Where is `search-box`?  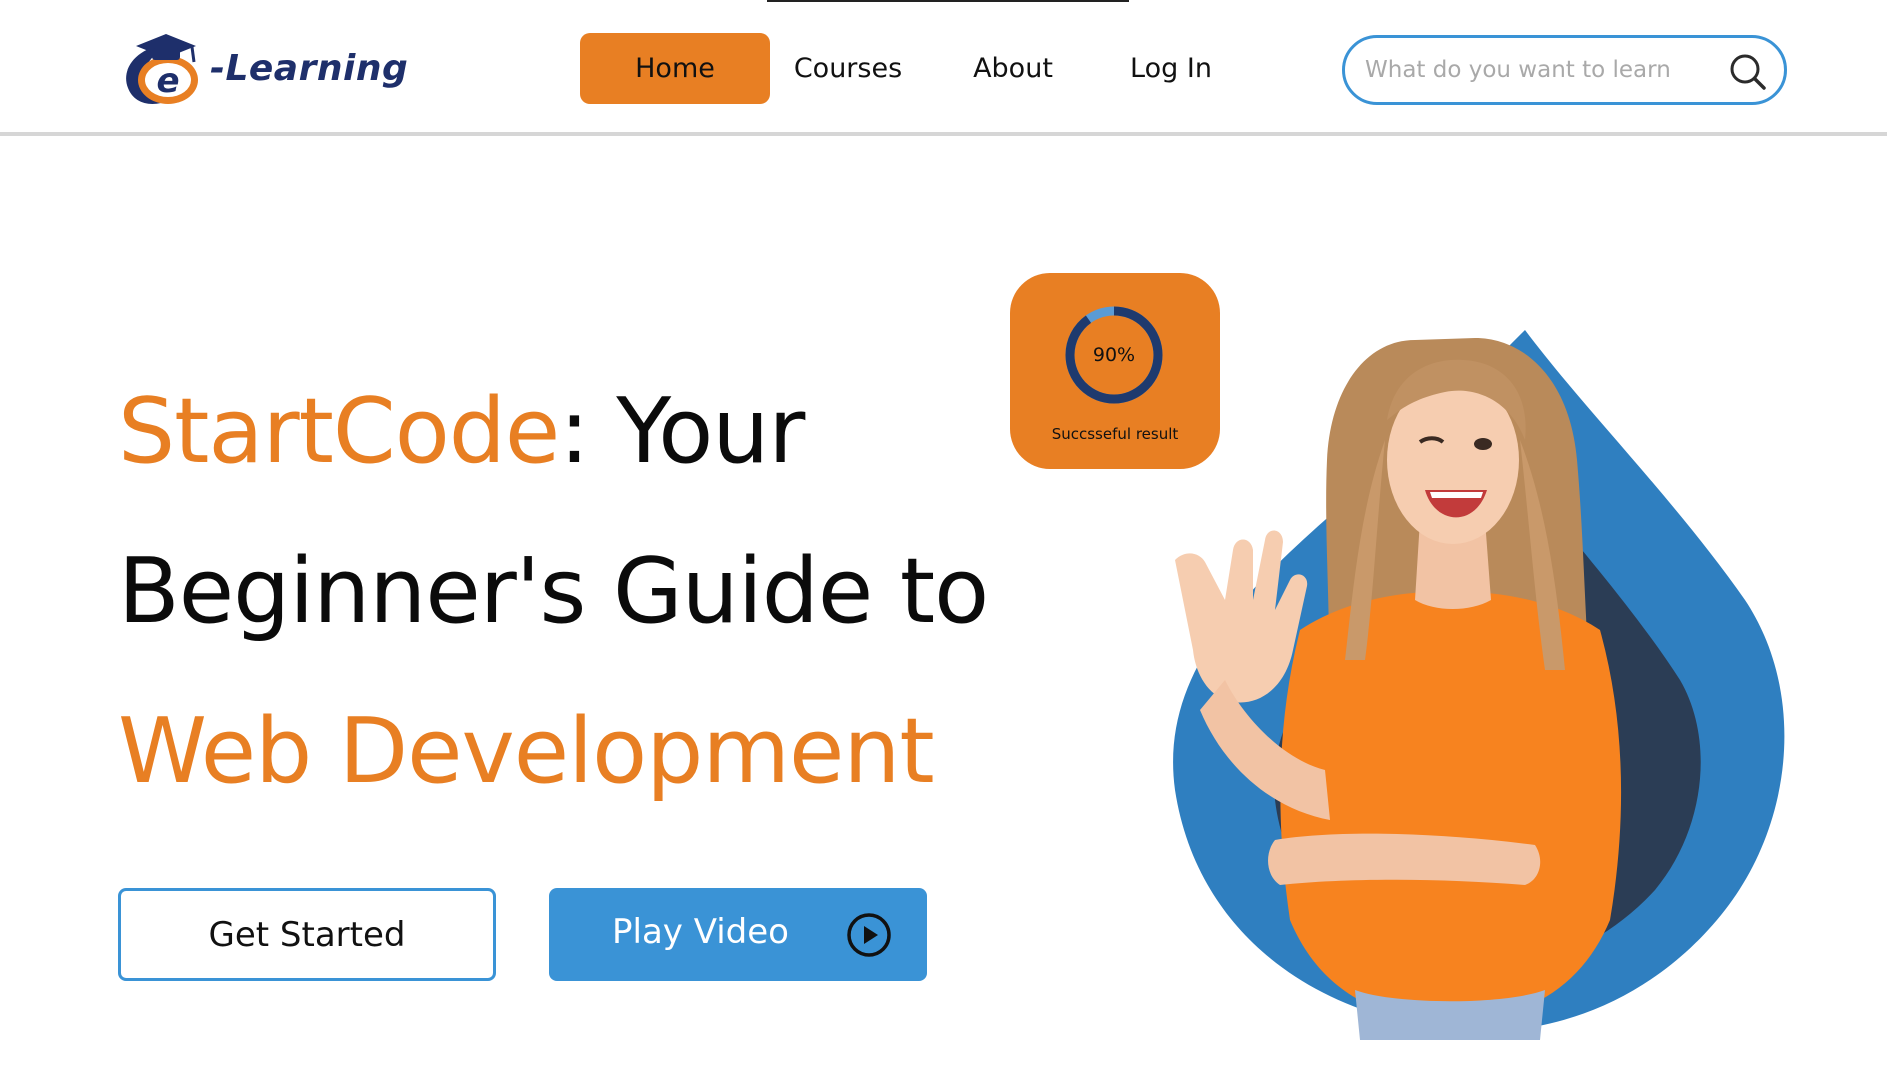 search-box is located at coordinates (1564, 70).